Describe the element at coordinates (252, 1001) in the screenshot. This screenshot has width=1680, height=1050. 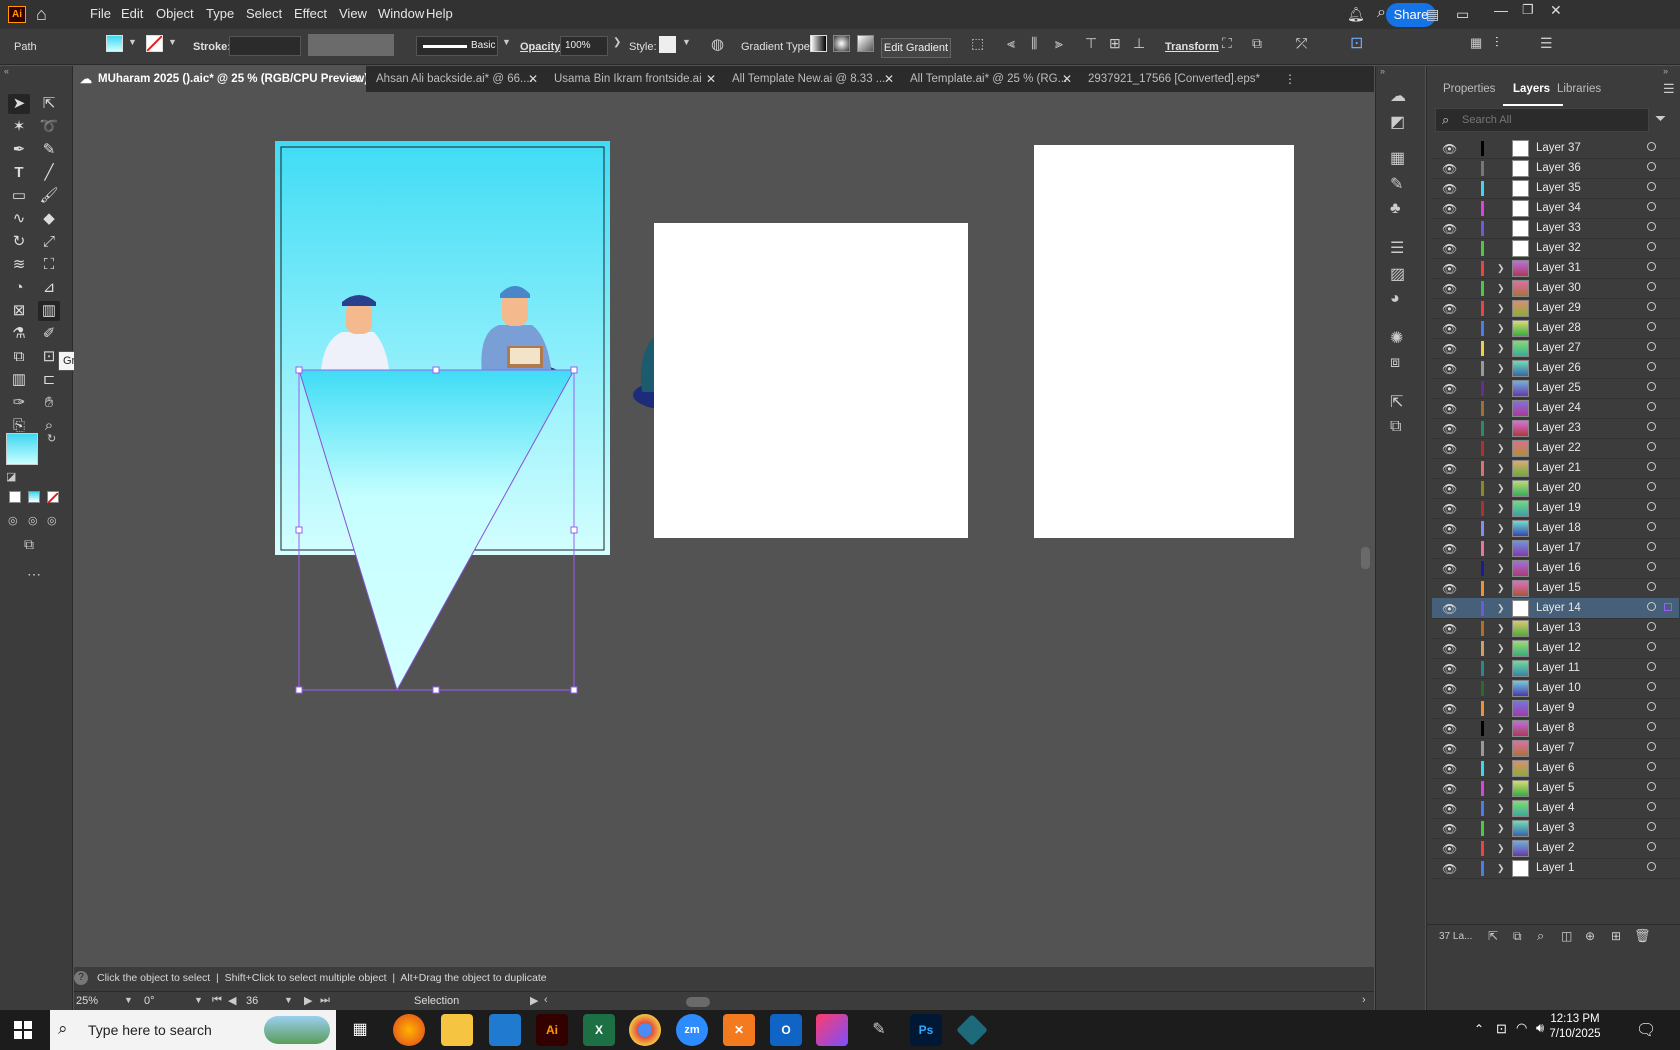
I see `artboard-number: 36` at that location.